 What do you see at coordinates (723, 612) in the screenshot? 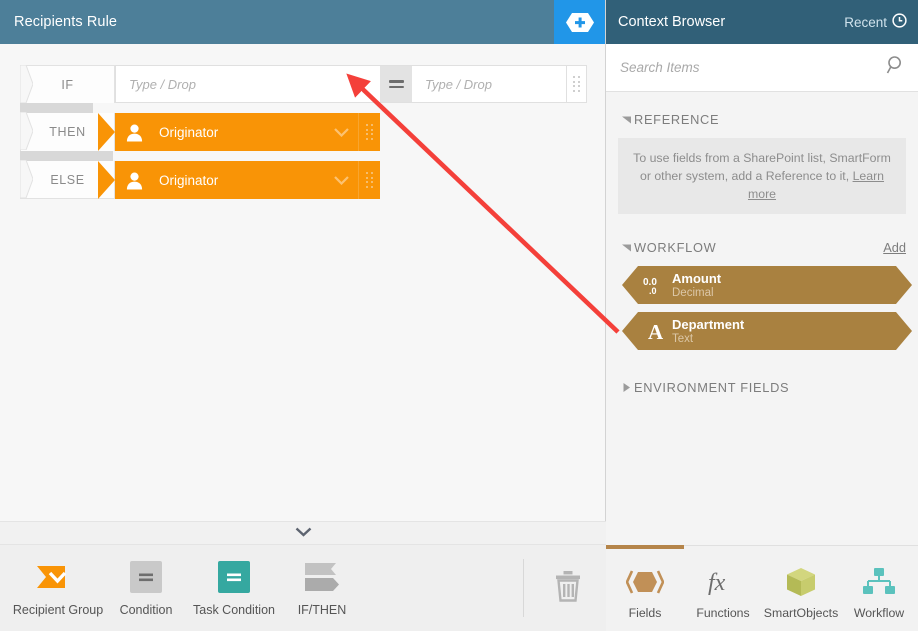
I see `tab-label: Functions` at bounding box center [723, 612].